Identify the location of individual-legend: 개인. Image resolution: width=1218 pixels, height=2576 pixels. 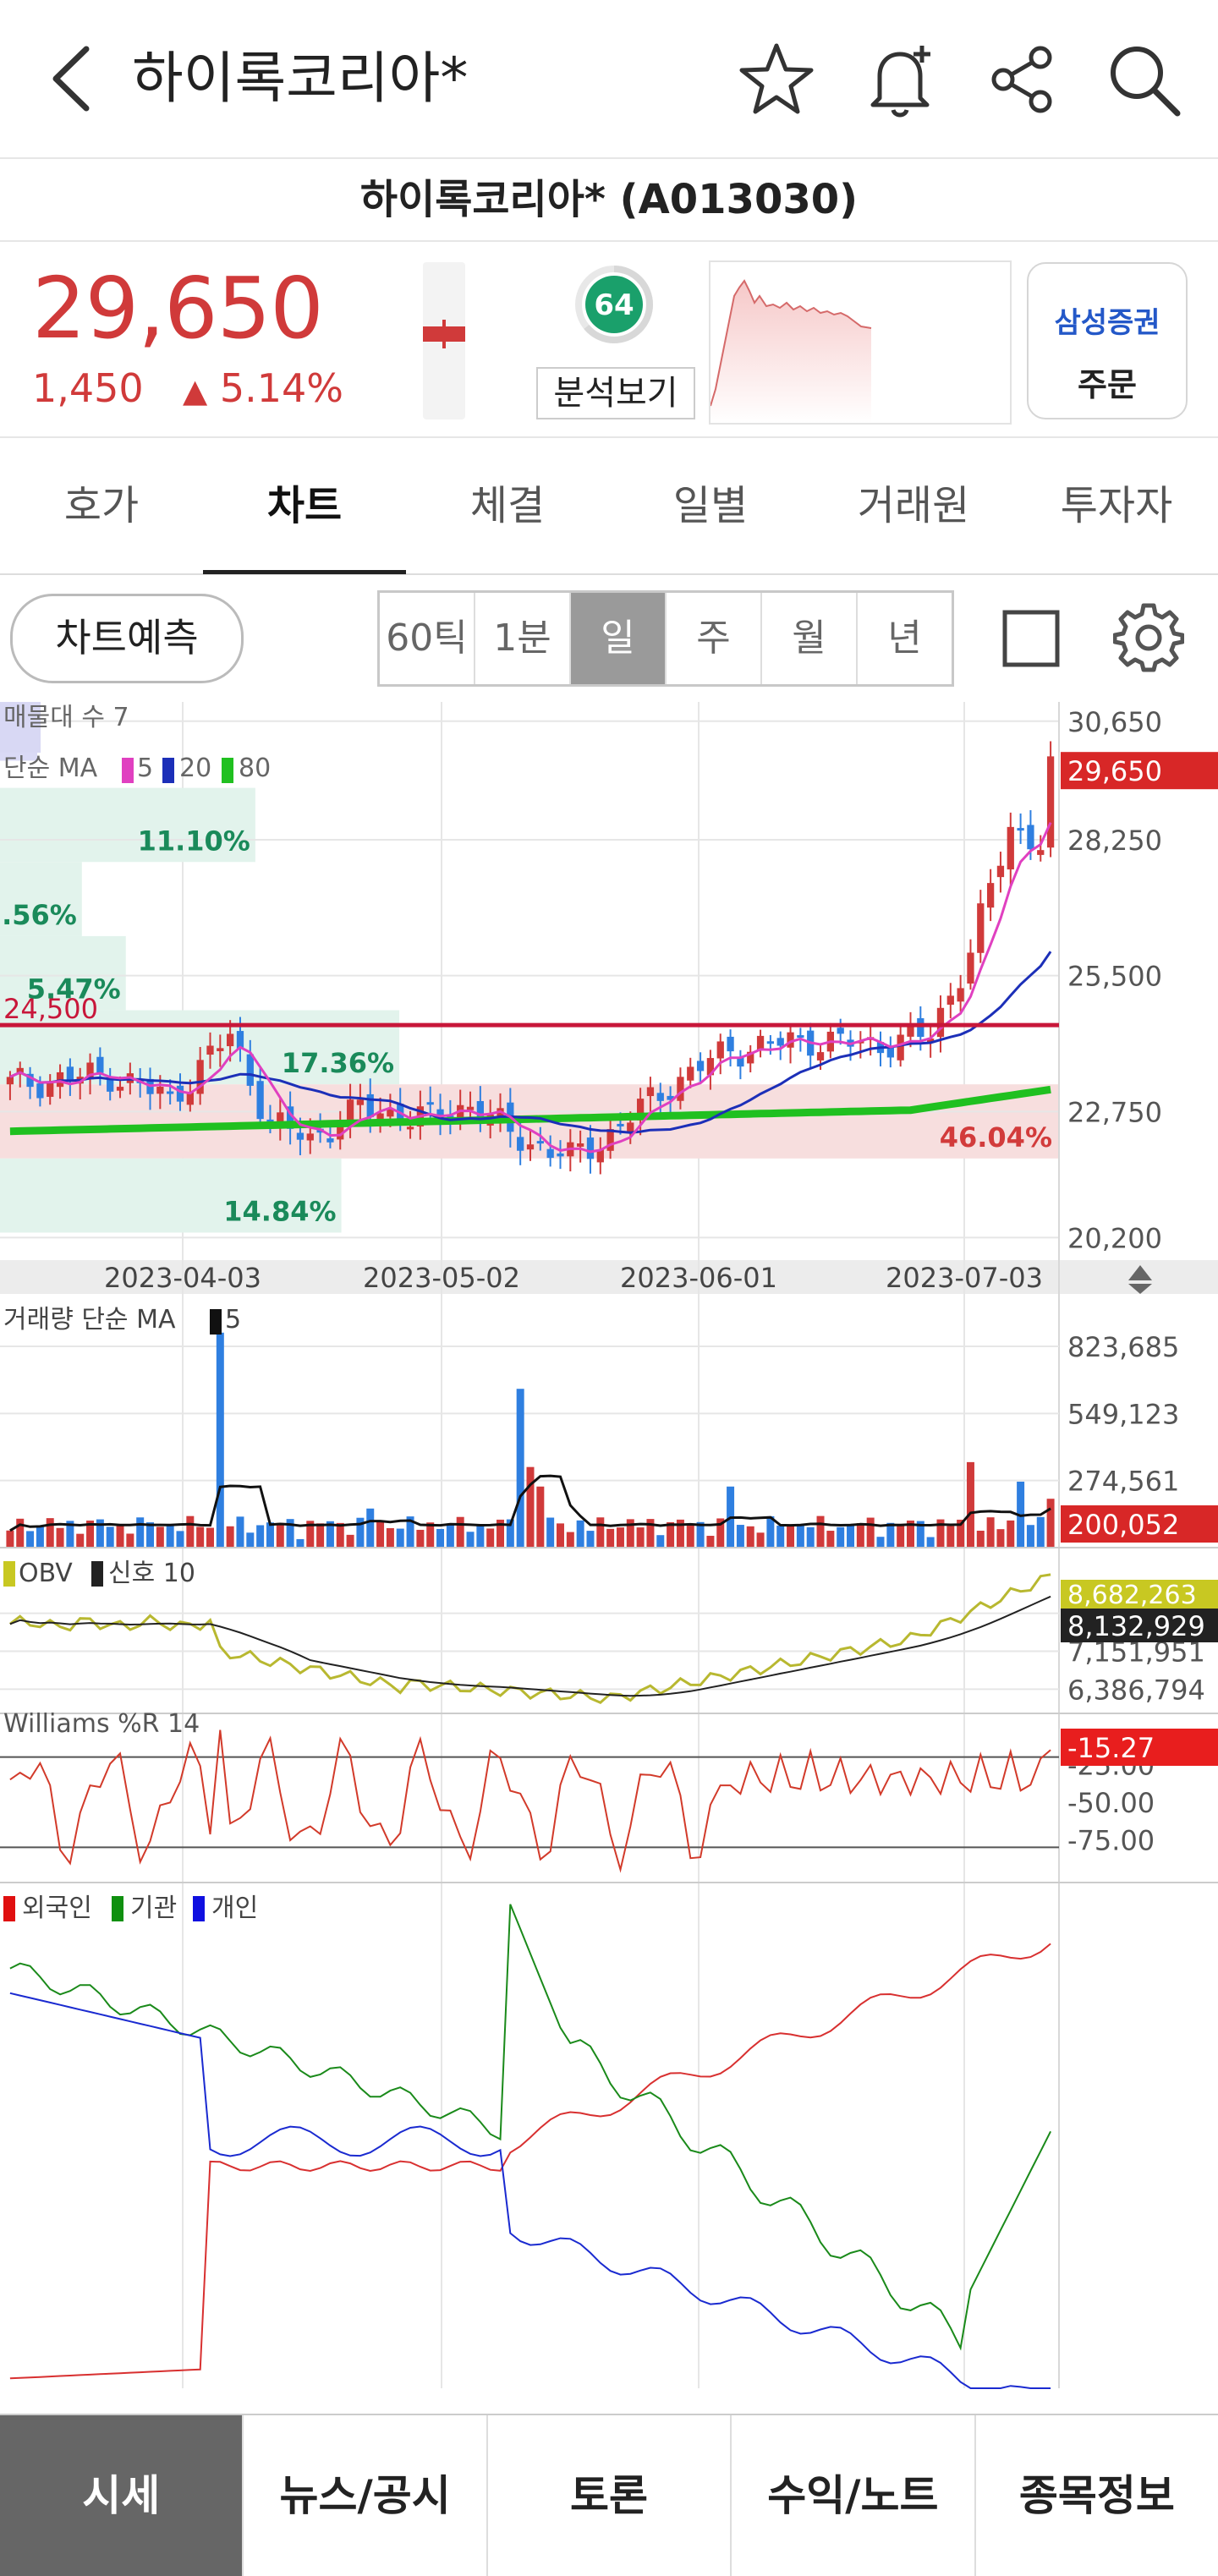
(234, 1908).